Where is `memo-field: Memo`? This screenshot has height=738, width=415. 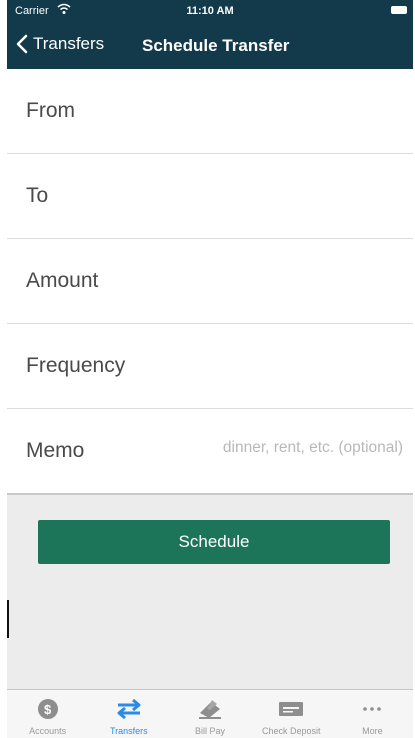 memo-field: Memo is located at coordinates (210, 452).